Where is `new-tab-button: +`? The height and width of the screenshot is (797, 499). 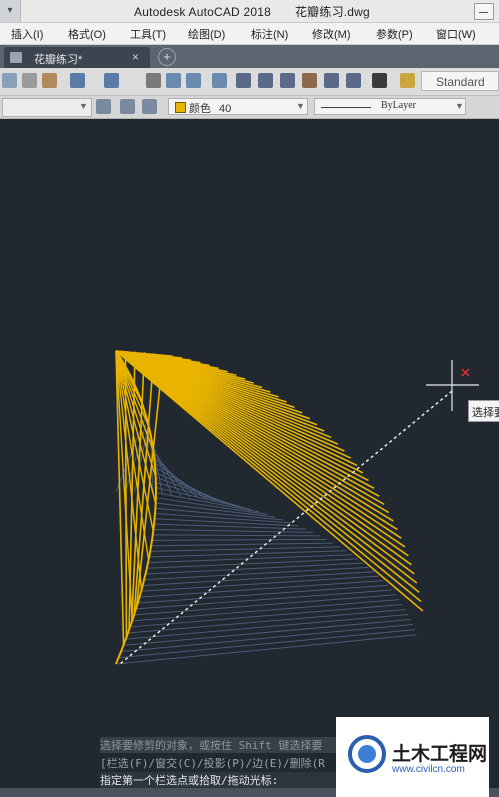 new-tab-button: + is located at coordinates (167, 57).